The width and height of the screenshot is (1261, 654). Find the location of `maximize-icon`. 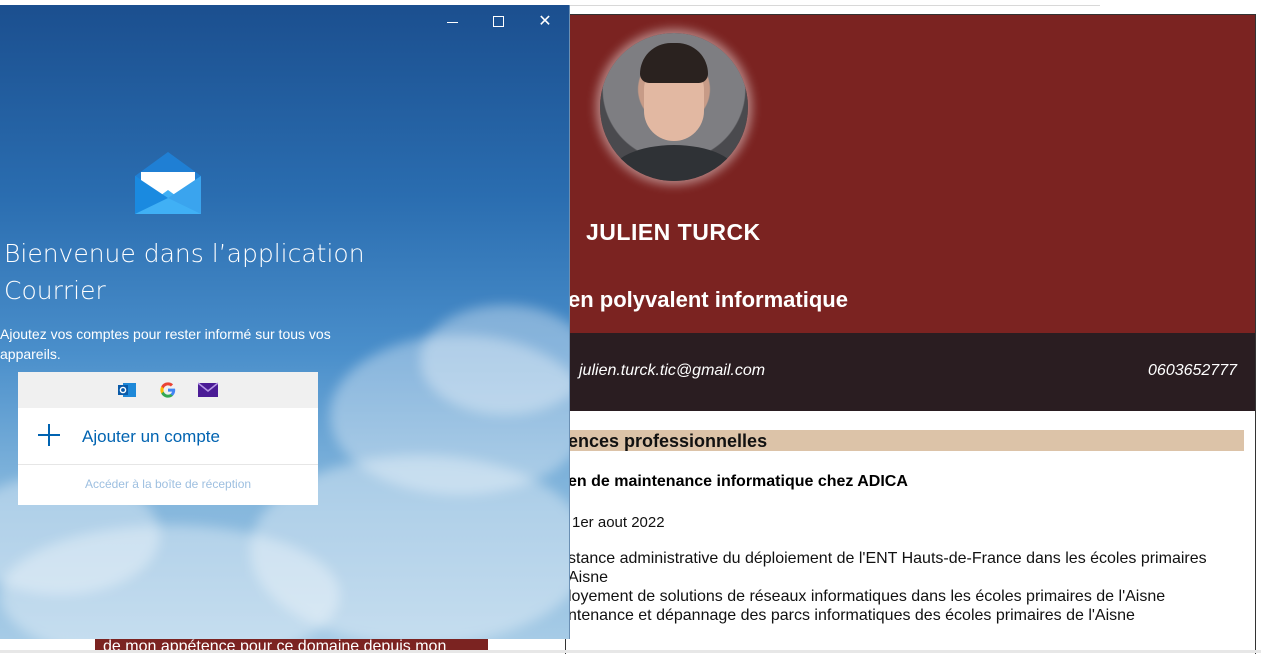

maximize-icon is located at coordinates (498, 21).